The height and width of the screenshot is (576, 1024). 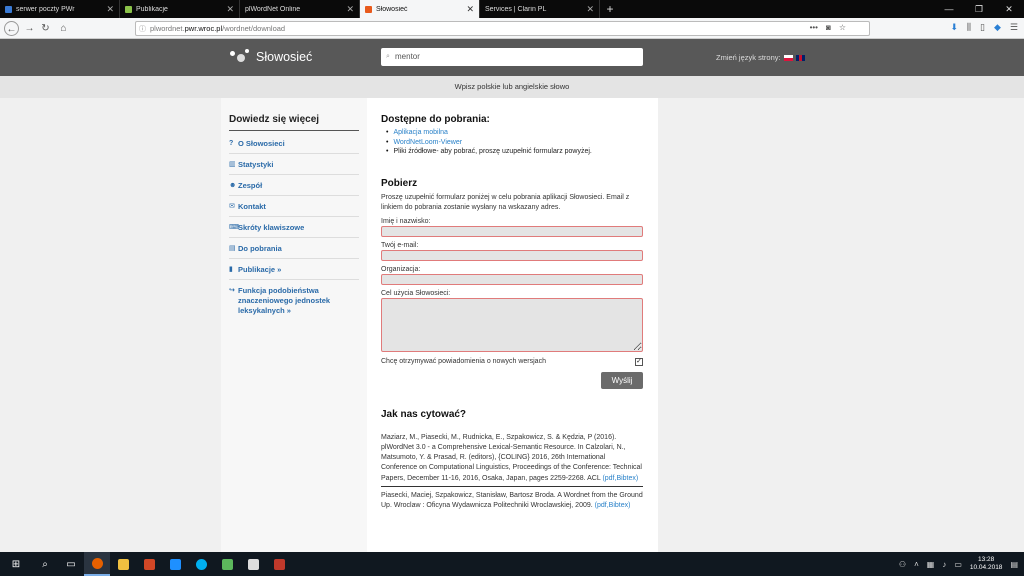 What do you see at coordinates (97, 564) in the screenshot?
I see `firefox-icon` at bounding box center [97, 564].